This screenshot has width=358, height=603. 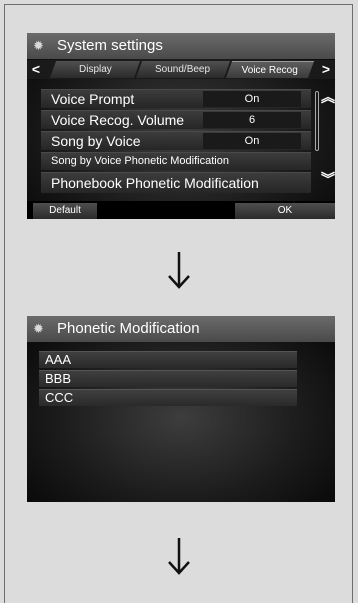 What do you see at coordinates (285, 211) in the screenshot?
I see `ok-button: OK` at bounding box center [285, 211].